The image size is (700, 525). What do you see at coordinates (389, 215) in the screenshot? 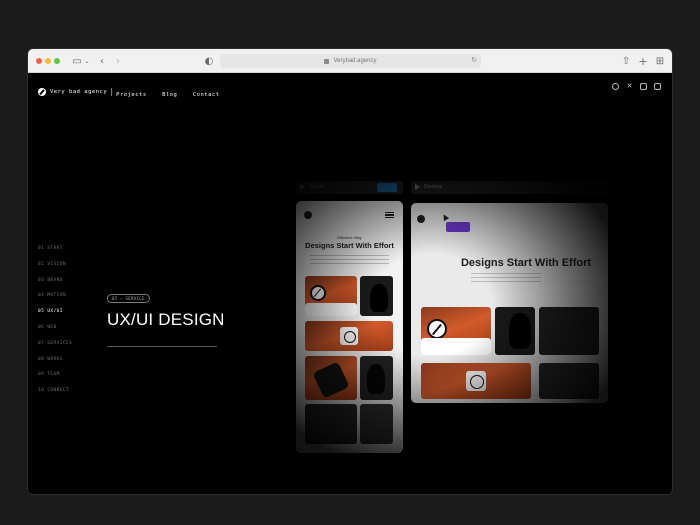
I see `hamburger-menu-icon` at bounding box center [389, 215].